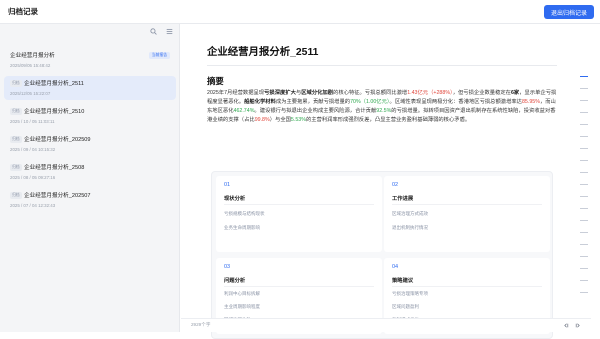  Describe the element at coordinates (578, 325) in the screenshot. I see `expand-icon` at that location.